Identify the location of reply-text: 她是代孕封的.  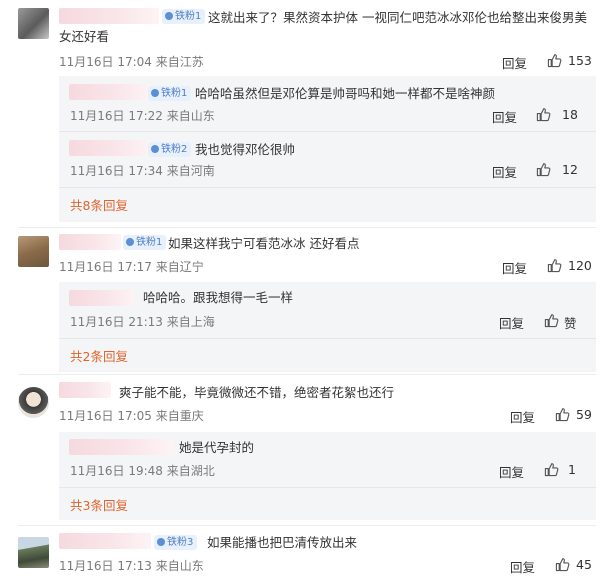
(217, 447).